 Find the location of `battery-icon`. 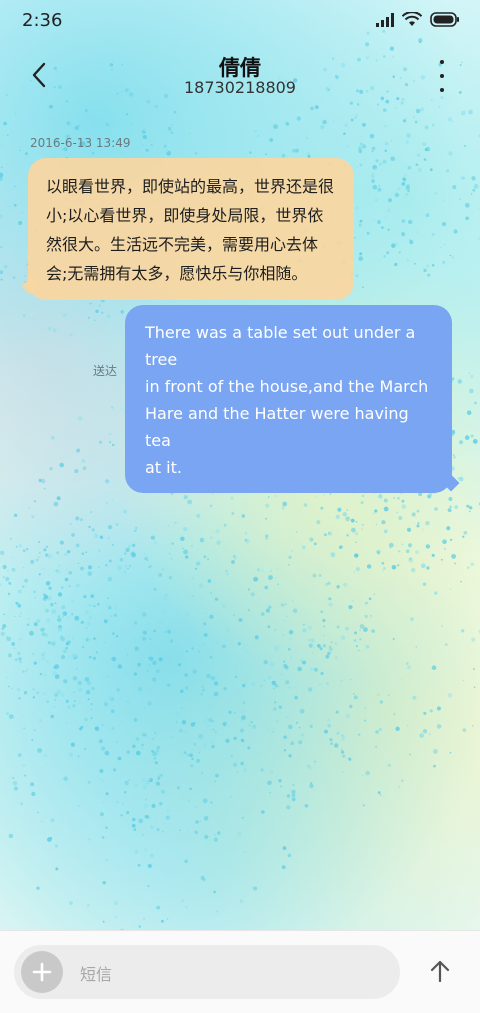

battery-icon is located at coordinates (444, 19).